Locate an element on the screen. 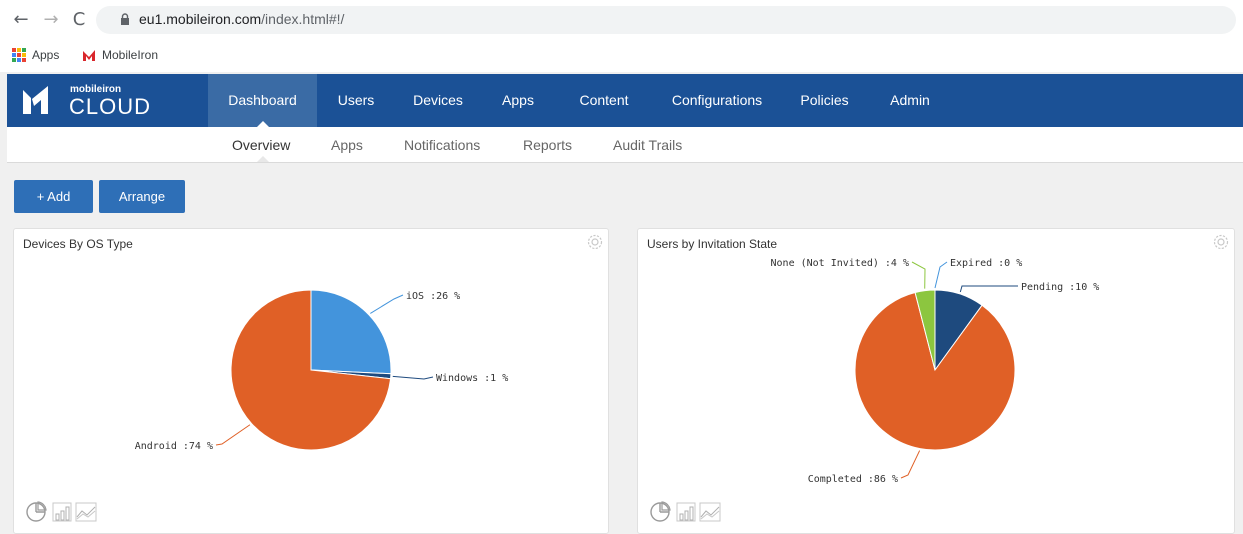 Image resolution: width=1243 pixels, height=534 pixels. pie-data-label: None (Not Invited) :4 % is located at coordinates (840, 263).